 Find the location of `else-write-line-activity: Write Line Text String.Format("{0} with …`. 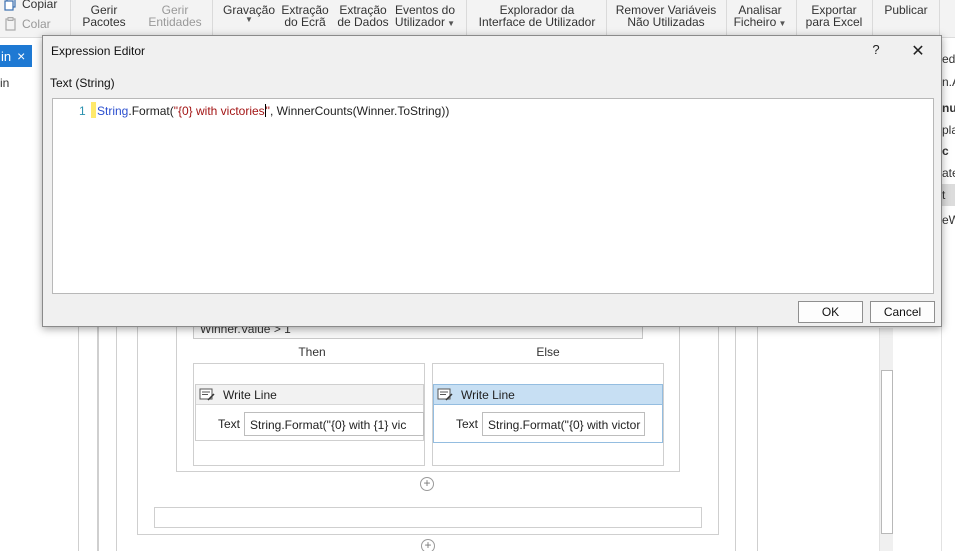

else-write-line-activity: Write Line Text String.Format("{0} with … is located at coordinates (548, 413).